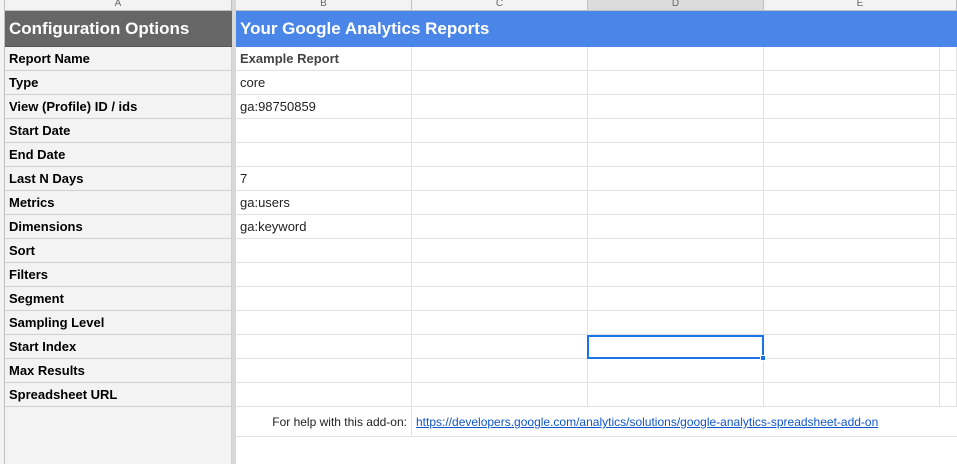 This screenshot has height=464, width=957. Describe the element at coordinates (118, 59) in the screenshot. I see `config-label: Report Name` at that location.